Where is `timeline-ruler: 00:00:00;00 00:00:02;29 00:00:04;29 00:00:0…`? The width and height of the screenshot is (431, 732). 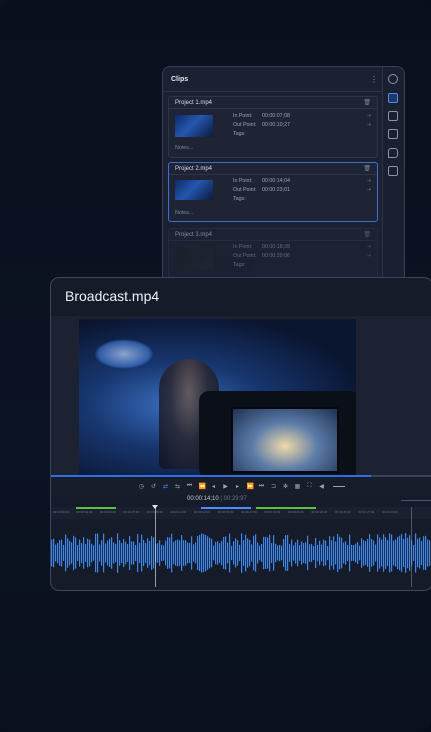
timeline-ruler: 00:00:00;00 00:00:02;29 00:00:04;29 00:00:0… is located at coordinates (241, 513).